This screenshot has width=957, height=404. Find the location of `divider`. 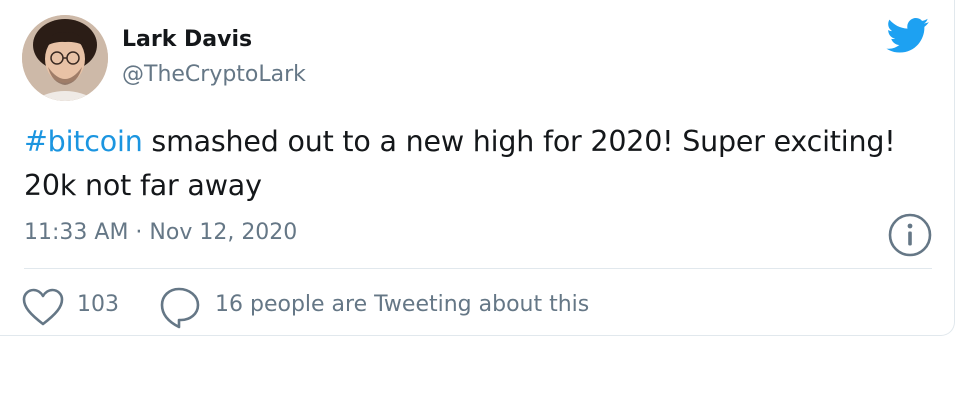

divider is located at coordinates (478, 268).